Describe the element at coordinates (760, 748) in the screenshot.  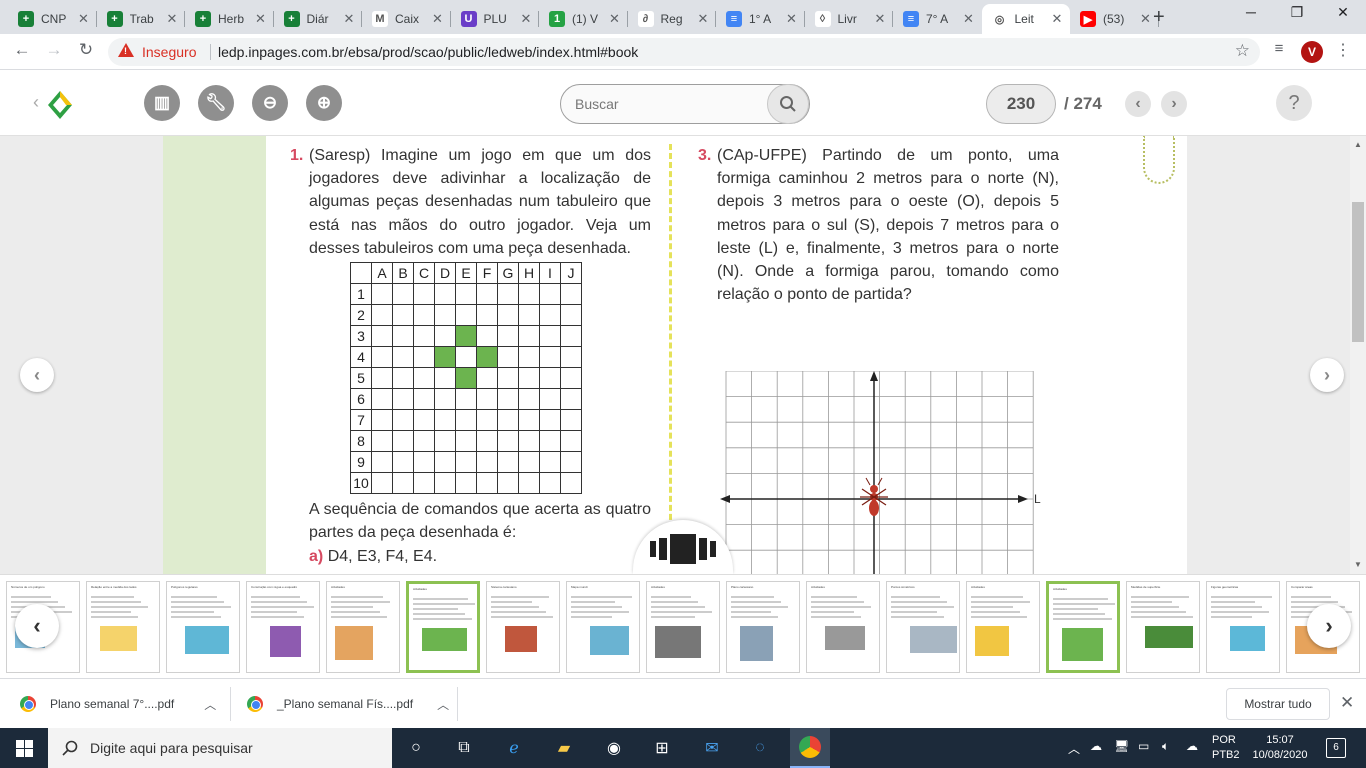
I see `app-icon: ◌` at that location.